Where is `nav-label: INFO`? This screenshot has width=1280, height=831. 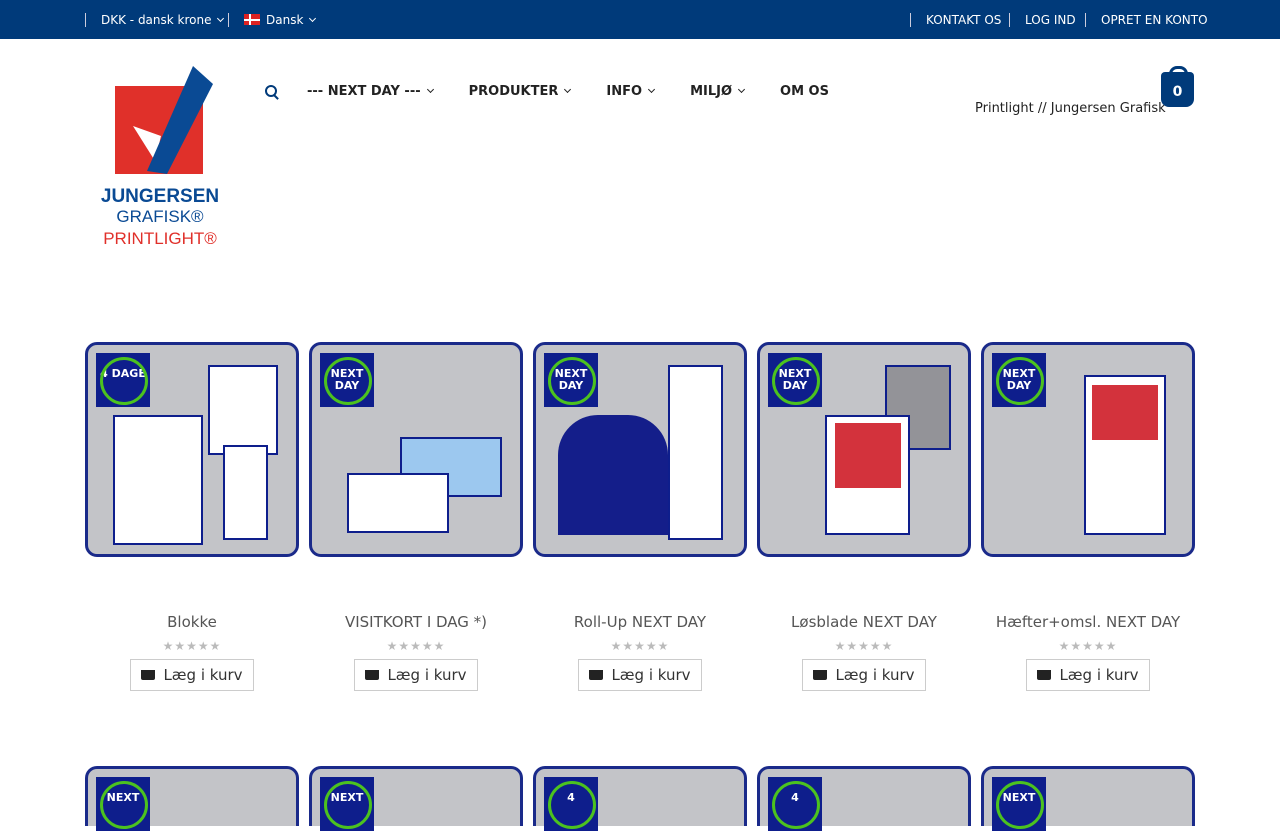
nav-label: INFO is located at coordinates (624, 91).